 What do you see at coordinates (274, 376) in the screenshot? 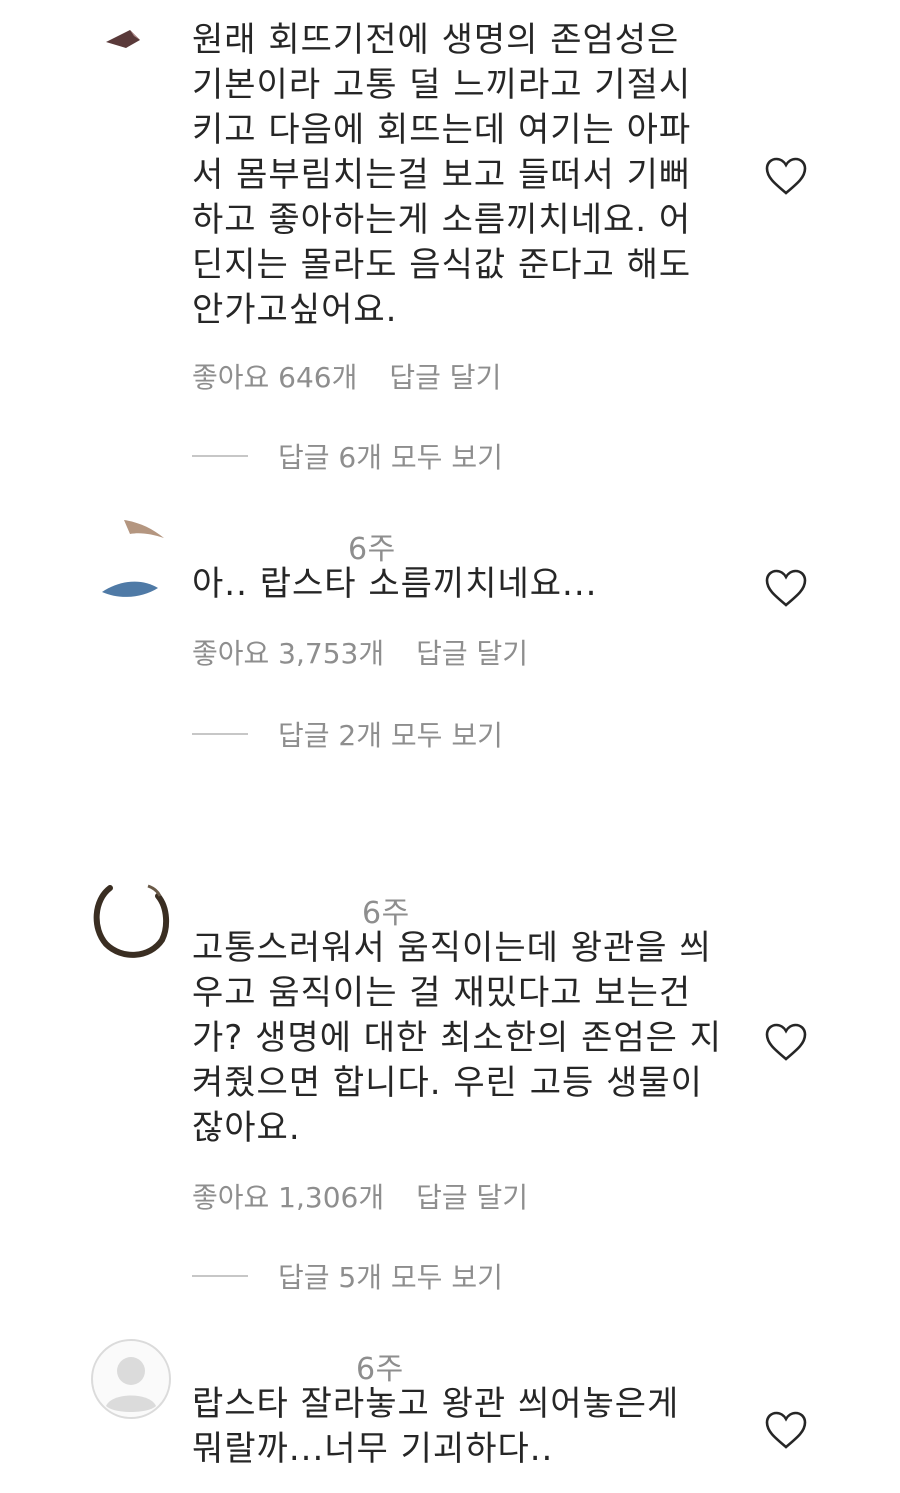
I see `like-count: 좋아요 646개` at bounding box center [274, 376].